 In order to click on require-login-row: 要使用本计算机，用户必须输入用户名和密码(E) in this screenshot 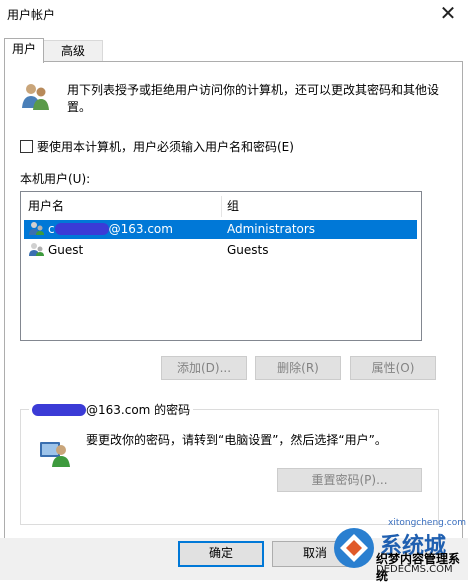, I will do `click(157, 146)`.